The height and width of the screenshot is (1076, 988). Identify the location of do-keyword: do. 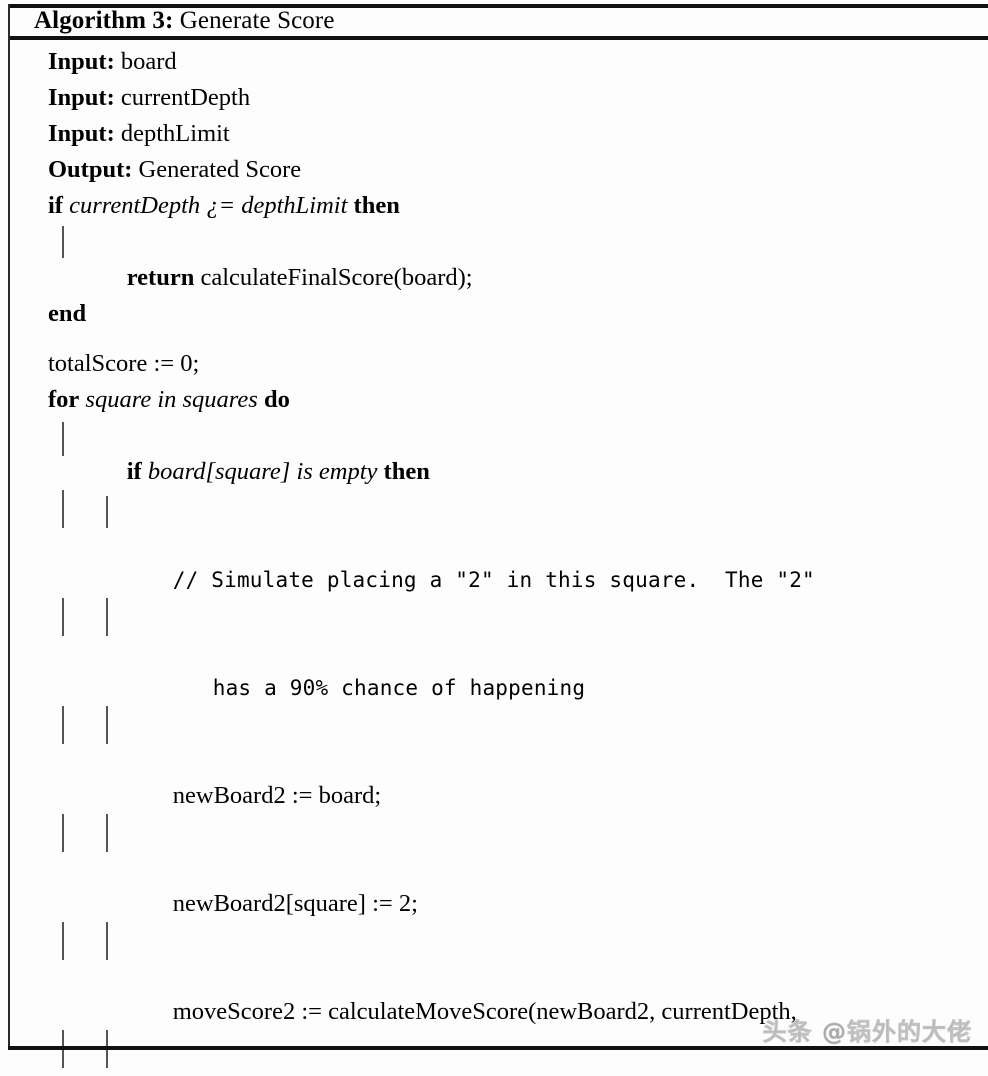
(276, 399).